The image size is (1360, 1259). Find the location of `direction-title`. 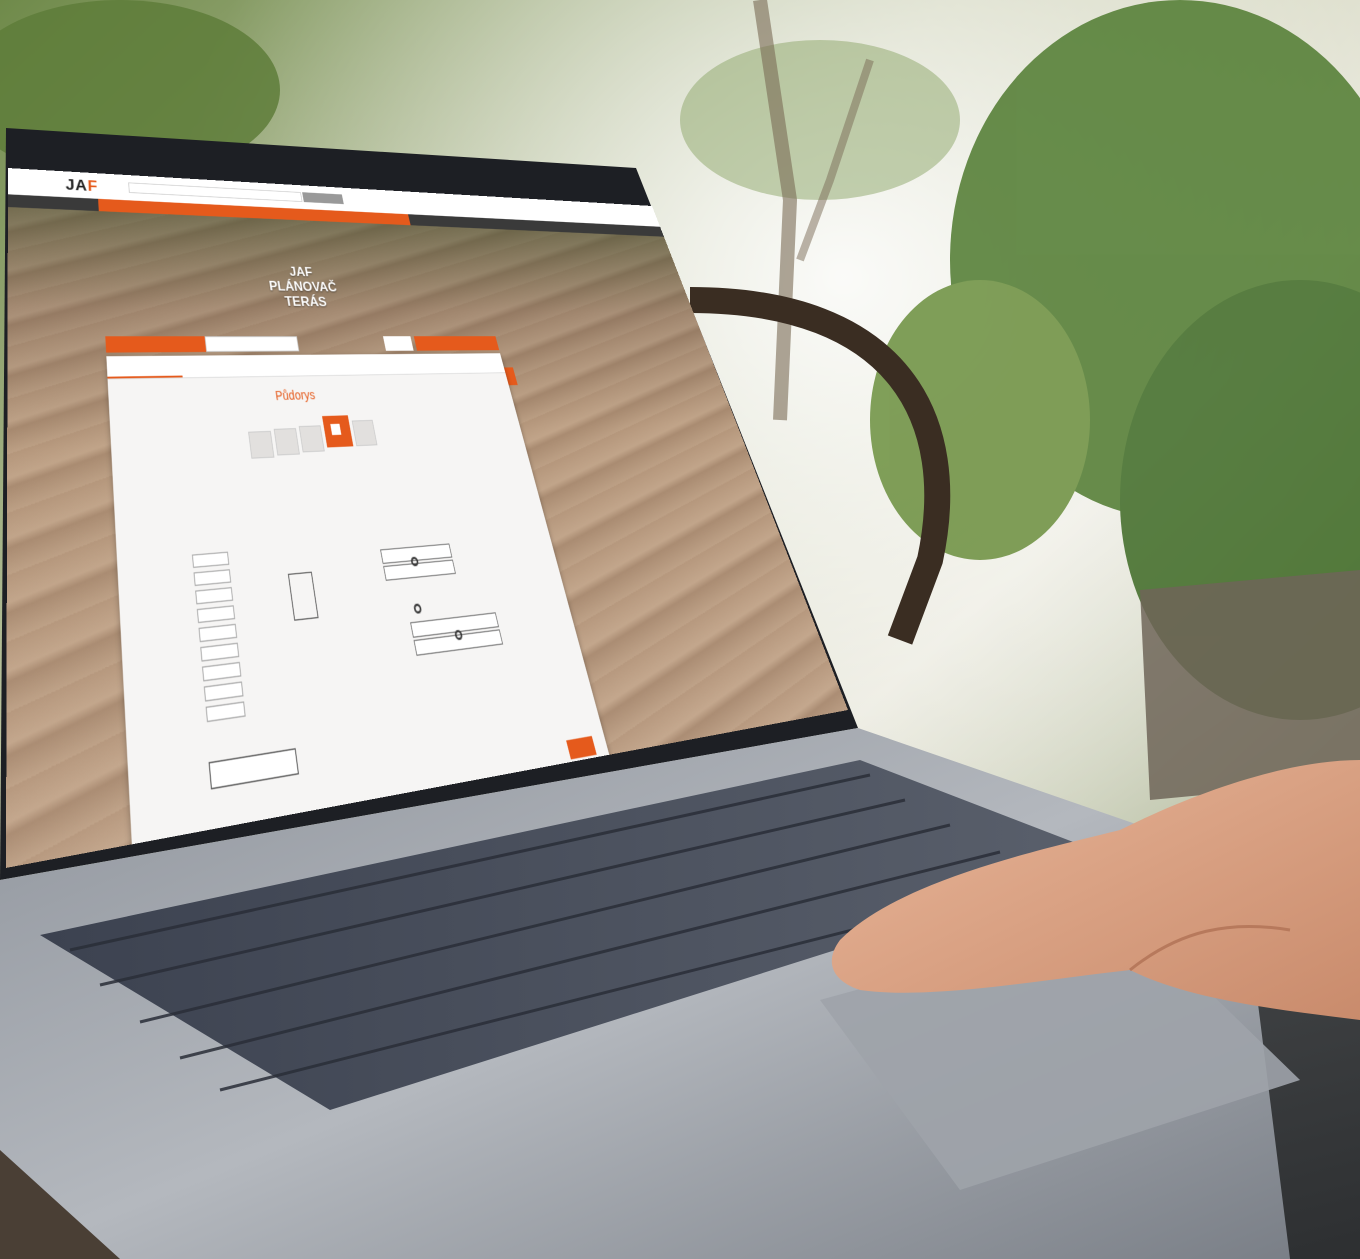

direction-title is located at coordinates (305, 545).